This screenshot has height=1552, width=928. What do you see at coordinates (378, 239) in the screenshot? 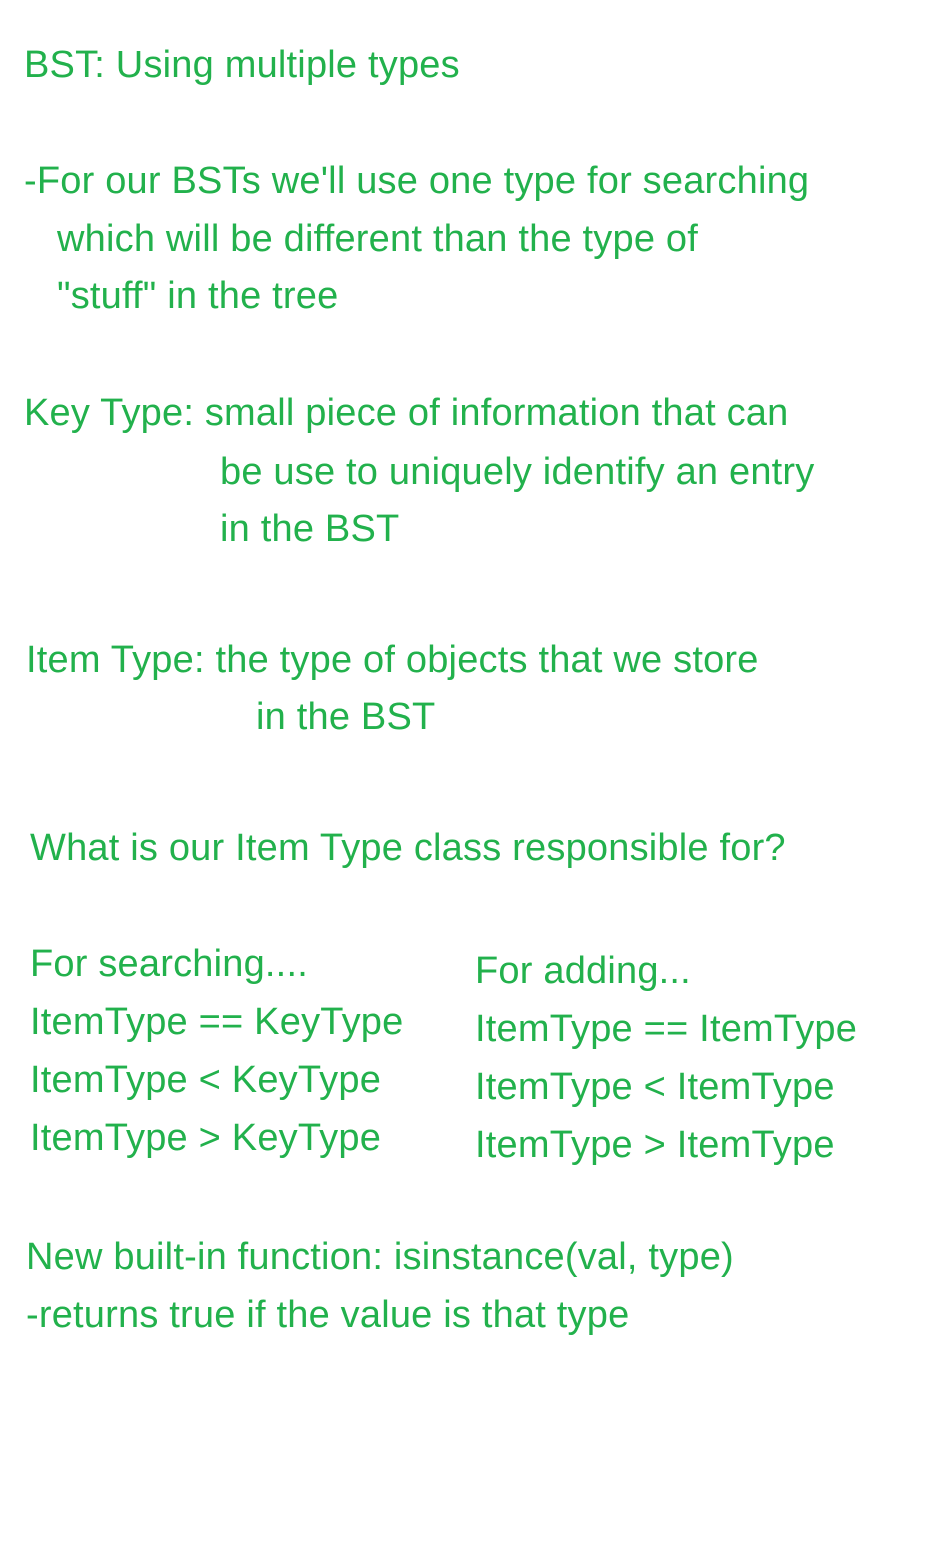
I see `intro-line-2: which will be different than the type of` at bounding box center [378, 239].